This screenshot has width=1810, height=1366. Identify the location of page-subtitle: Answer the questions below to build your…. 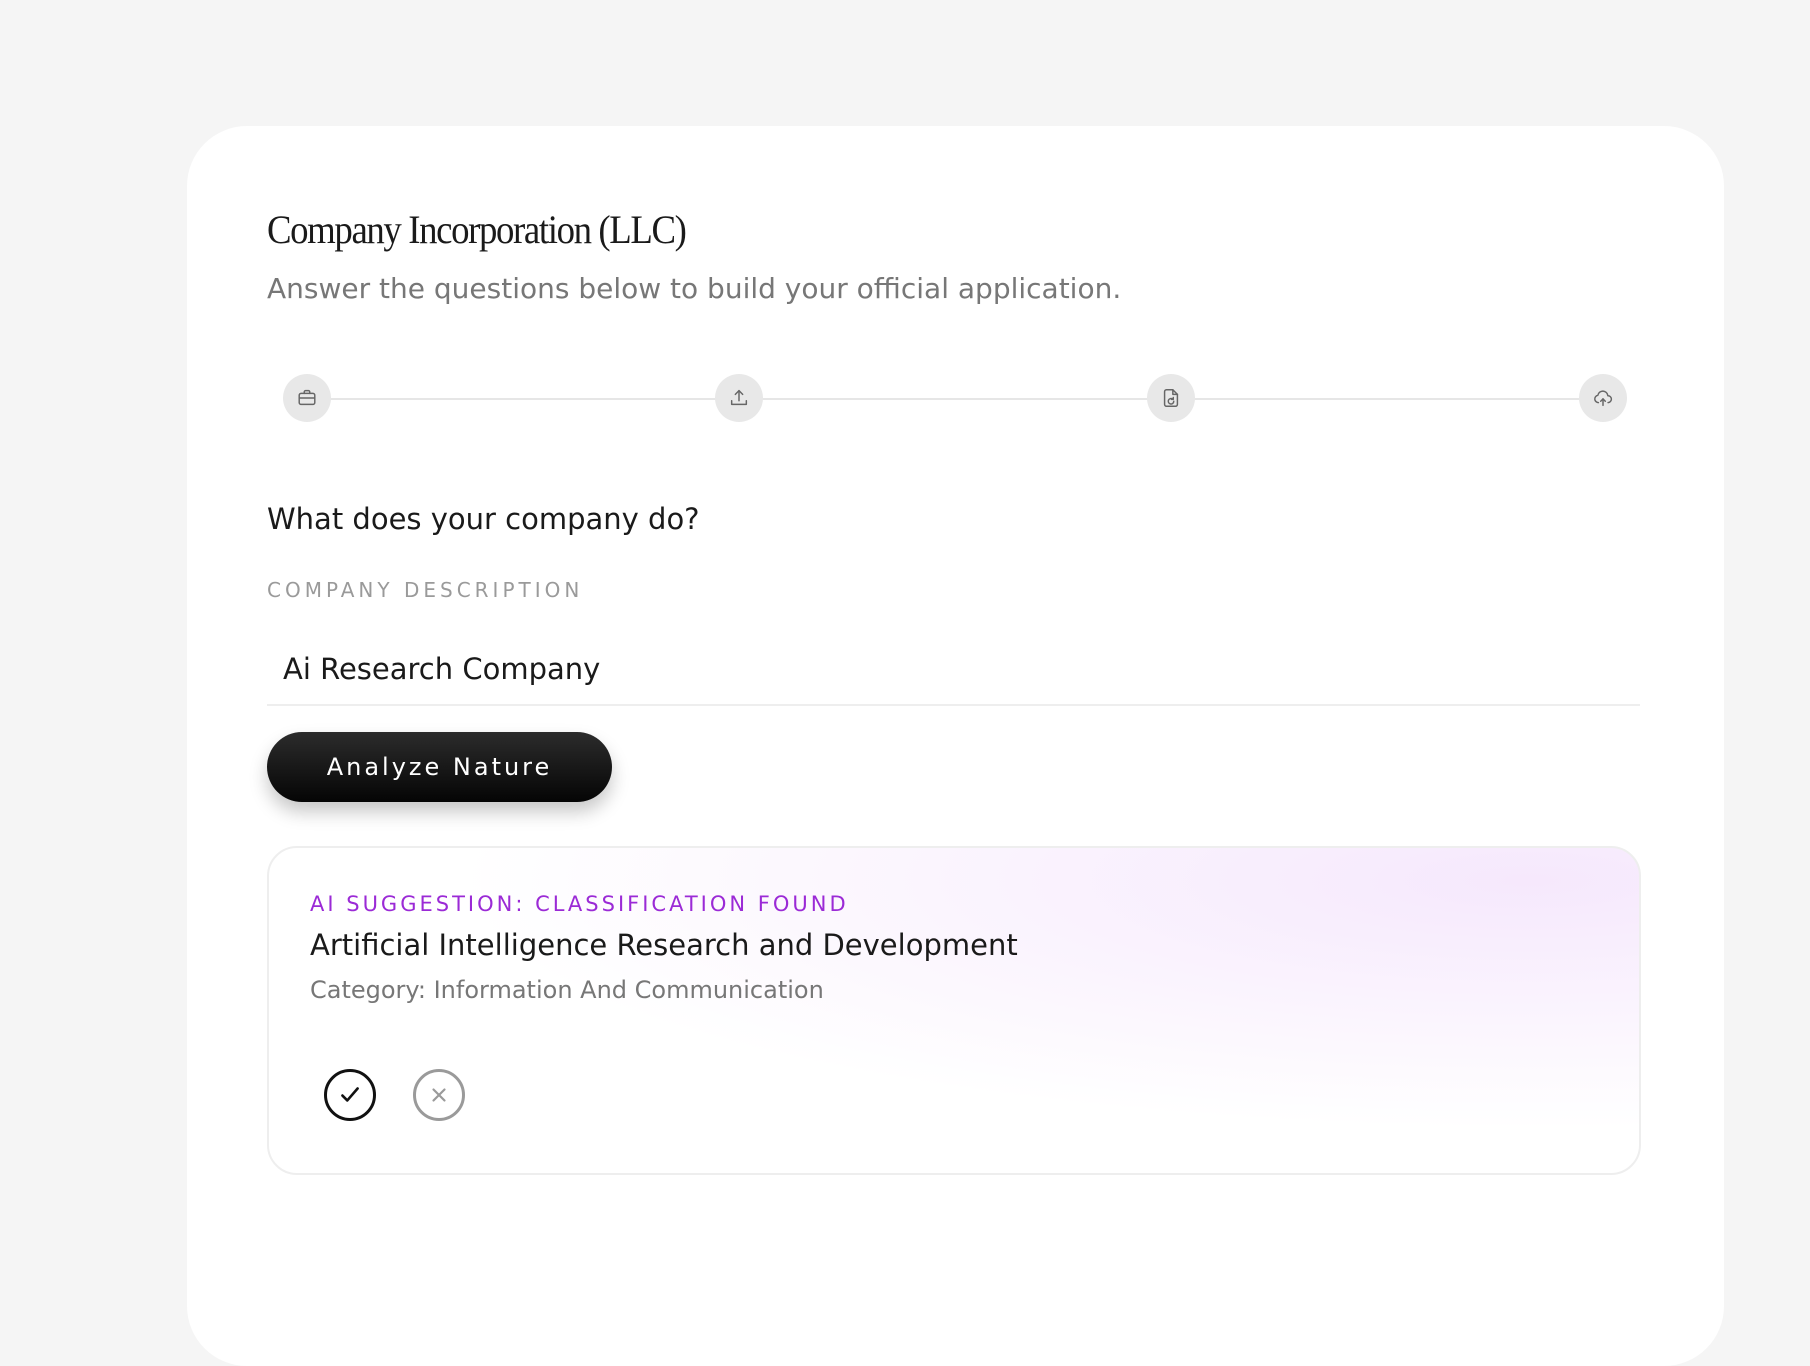
(694, 288).